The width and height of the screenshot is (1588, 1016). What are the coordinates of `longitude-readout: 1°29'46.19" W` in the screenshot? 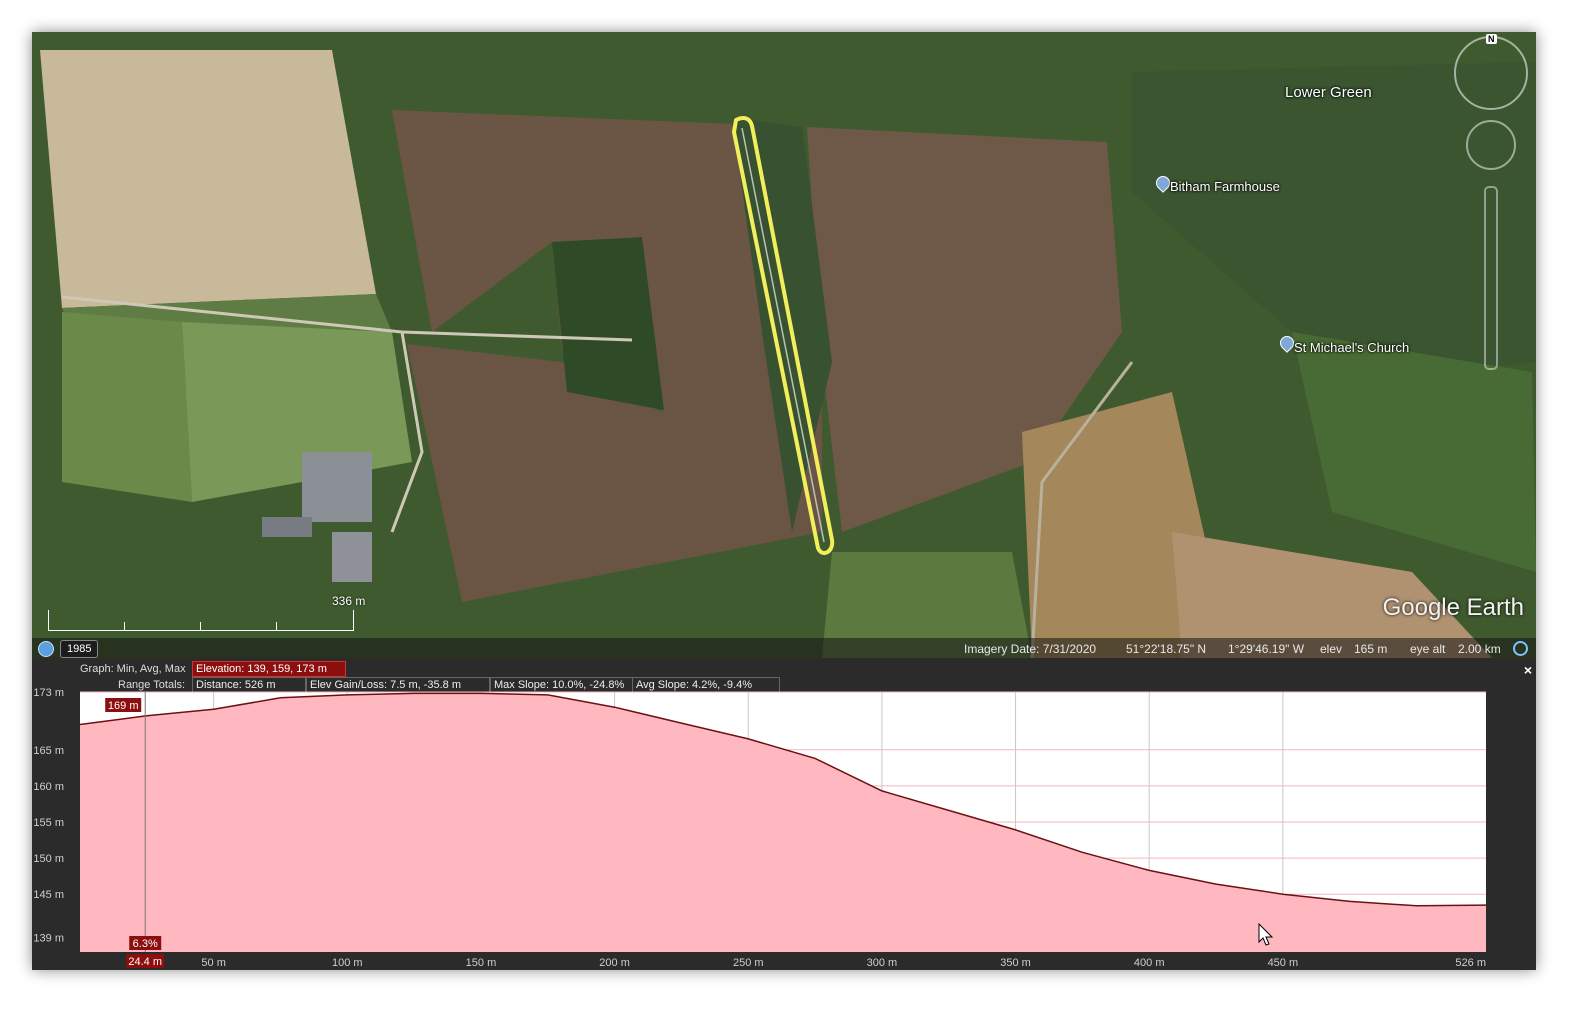 It's located at (1266, 649).